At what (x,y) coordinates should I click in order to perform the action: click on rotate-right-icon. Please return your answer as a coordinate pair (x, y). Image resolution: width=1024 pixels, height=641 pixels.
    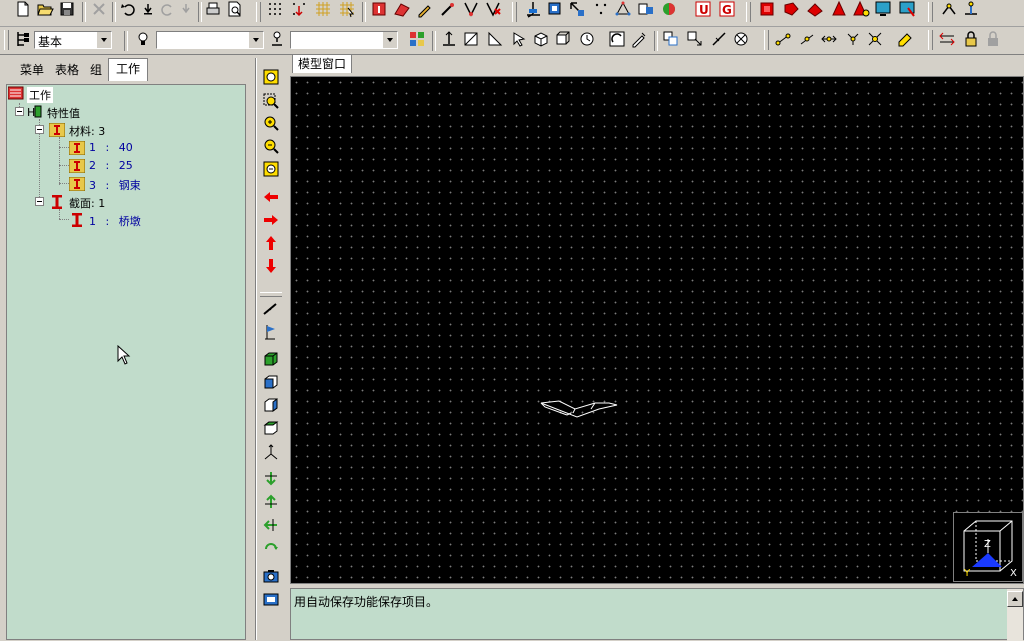
    Looking at the image, I should click on (271, 548).